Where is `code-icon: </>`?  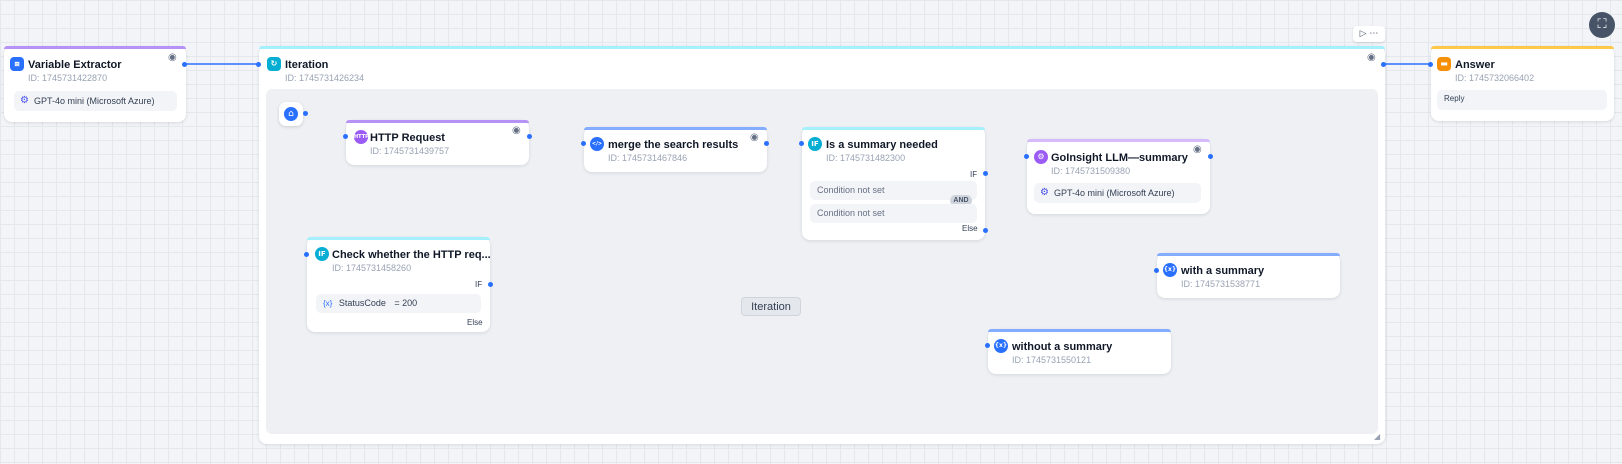
code-icon: </> is located at coordinates (597, 144).